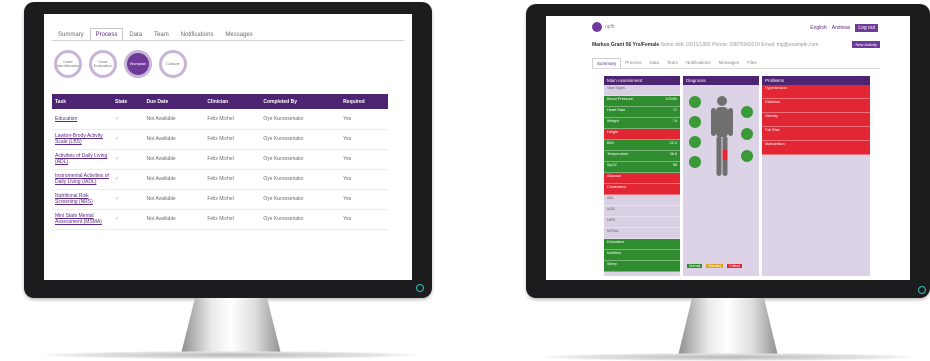  Describe the element at coordinates (615, 242) in the screenshot. I see `cell-label: Education` at that location.